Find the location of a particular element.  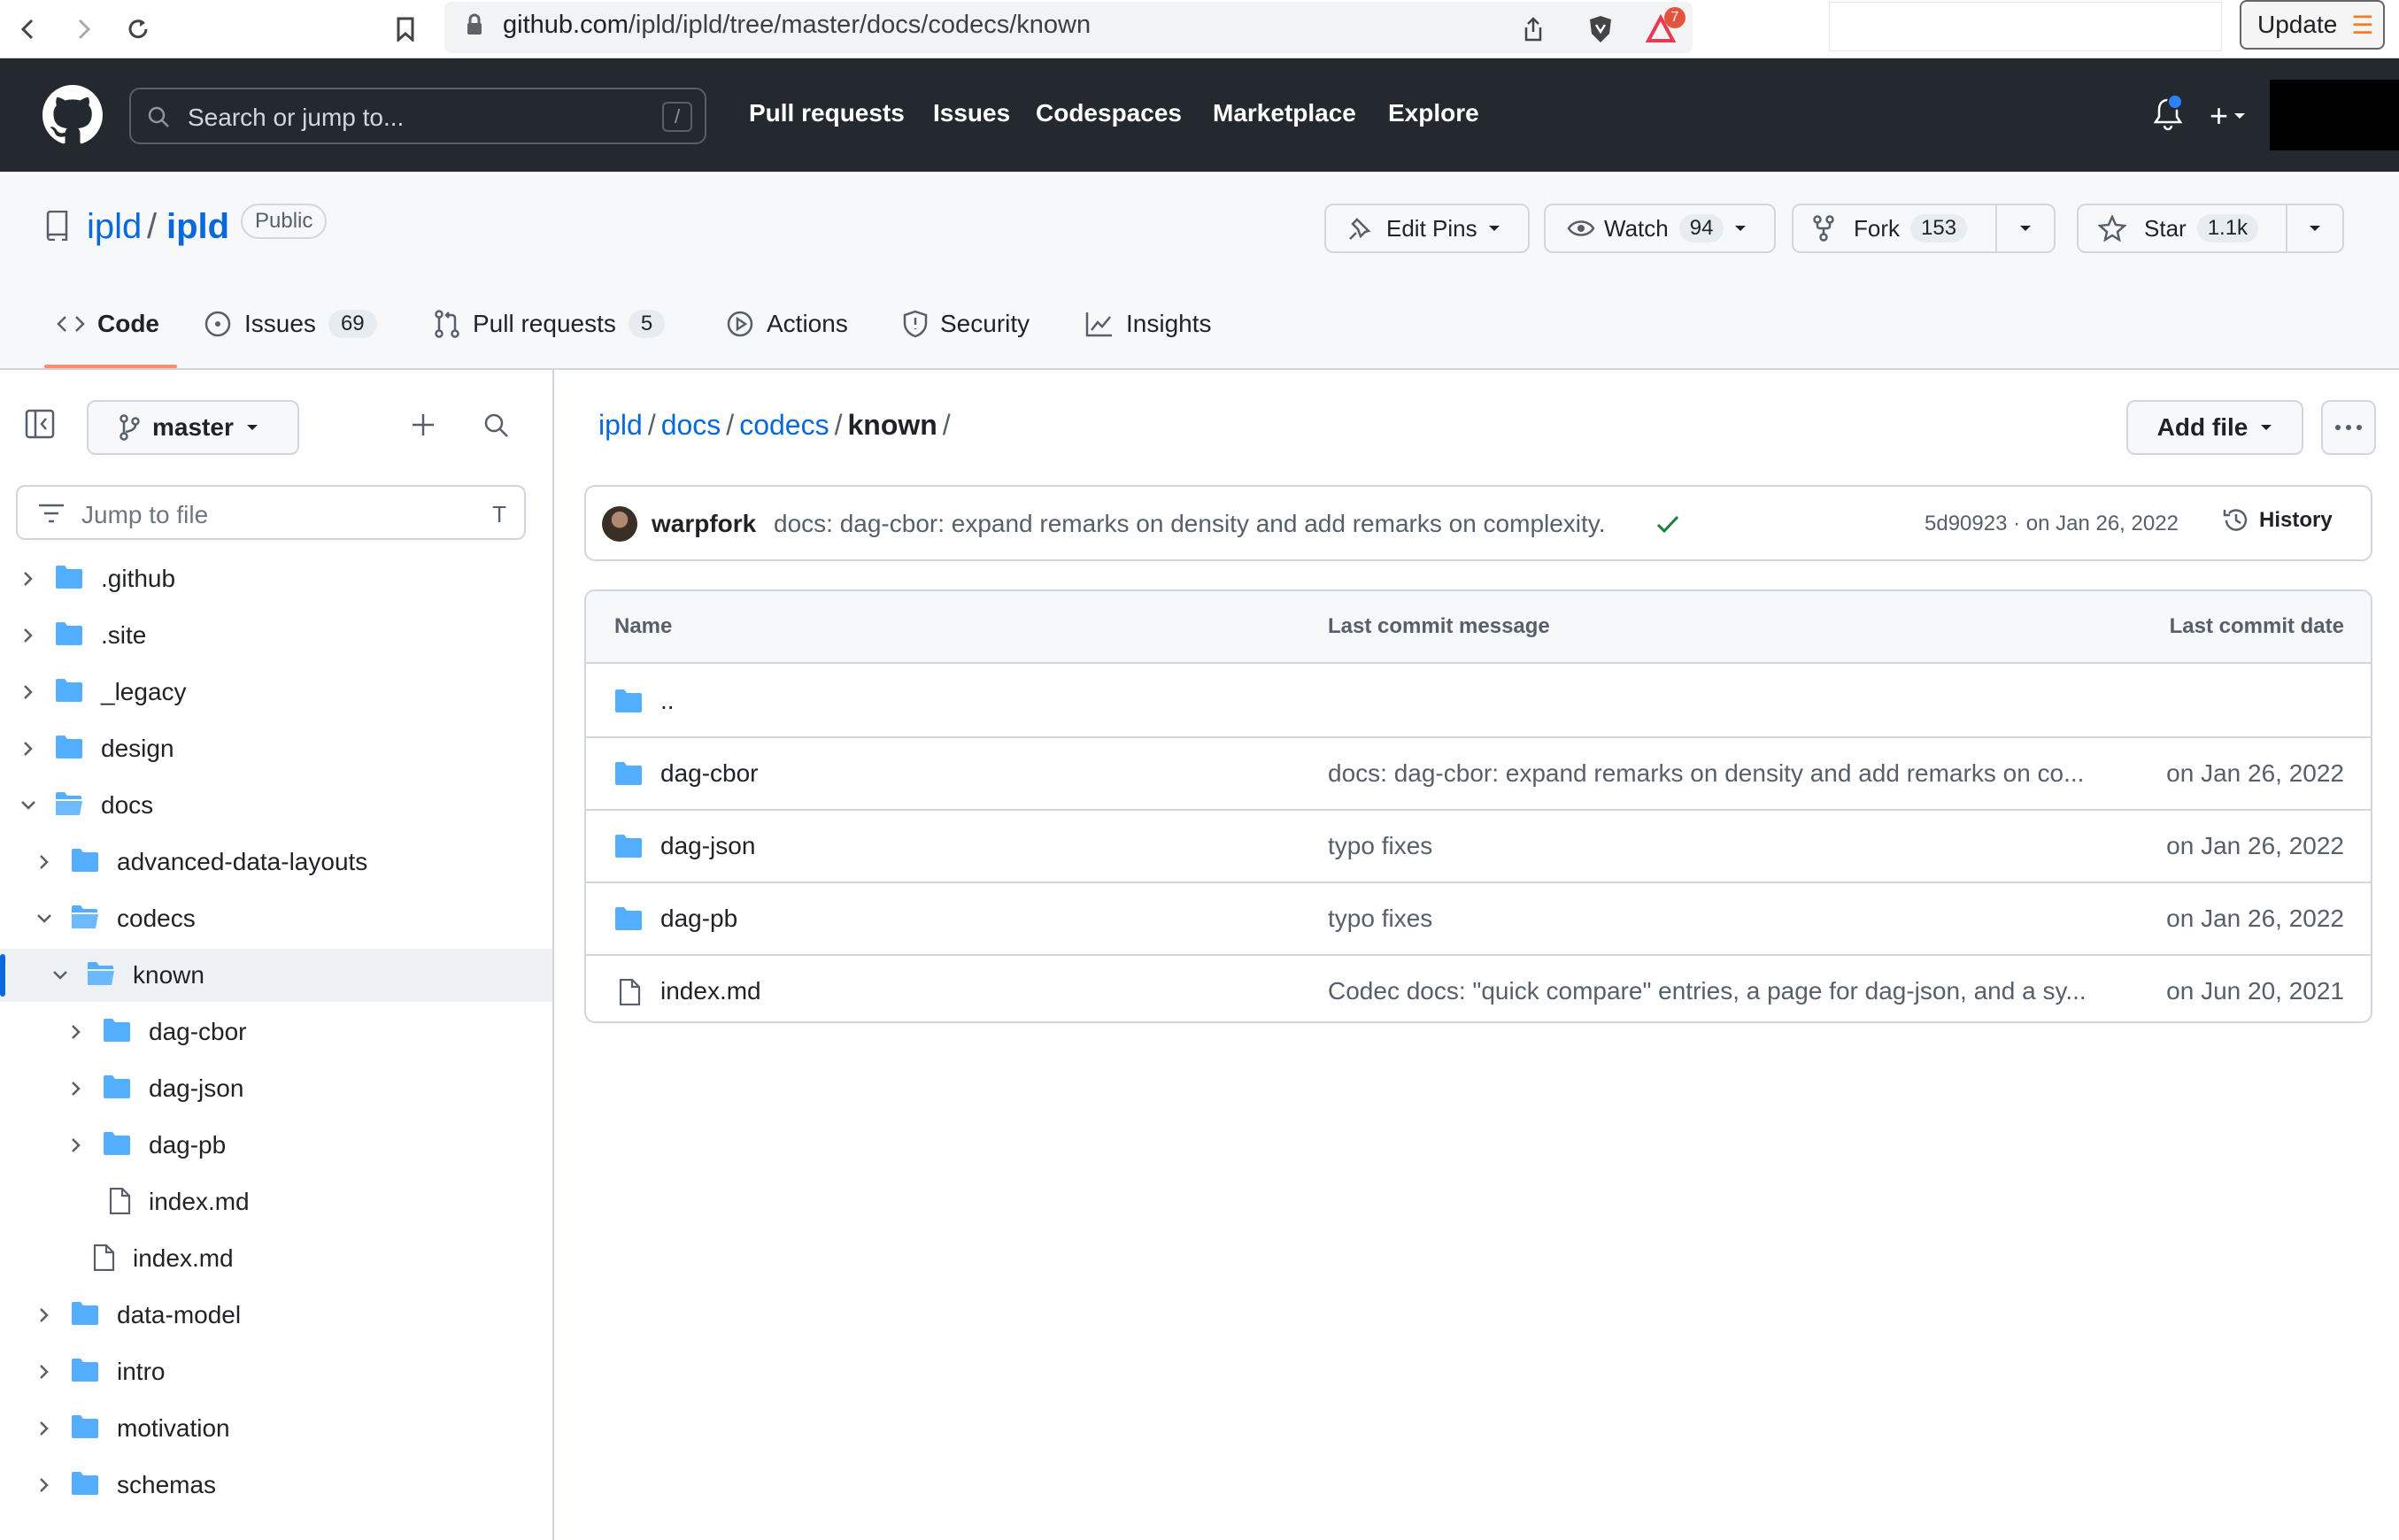

tree-item: design is located at coordinates (276, 749).